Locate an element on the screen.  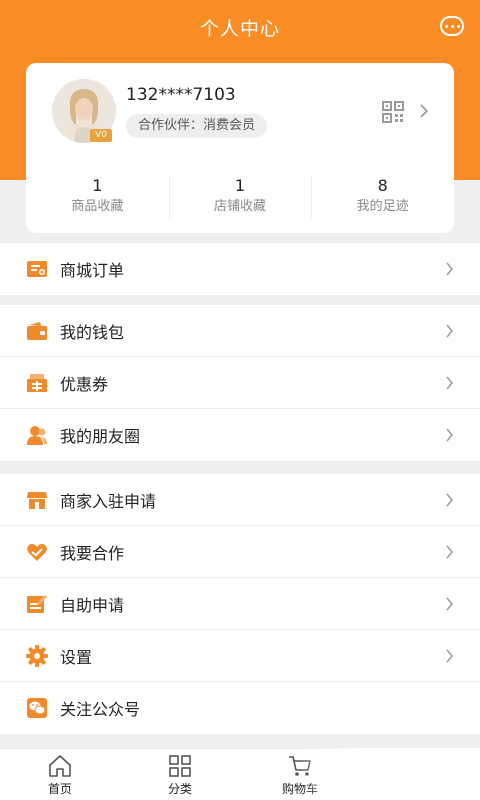
stat-footprints: 8 我的足迹 is located at coordinates (382, 200).